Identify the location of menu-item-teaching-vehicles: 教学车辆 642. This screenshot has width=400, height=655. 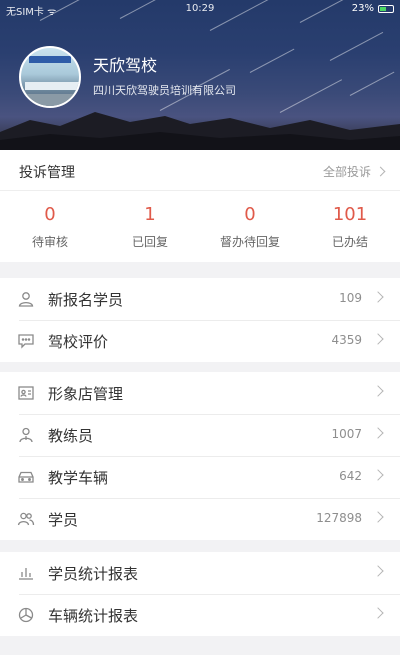
(200, 477).